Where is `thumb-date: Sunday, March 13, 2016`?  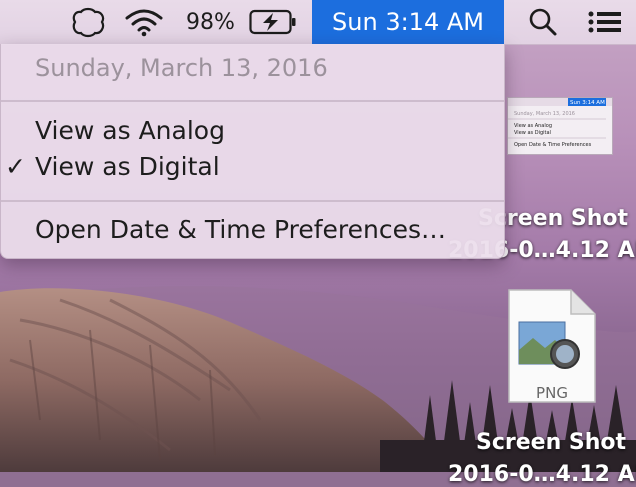 thumb-date: Sunday, March 13, 2016 is located at coordinates (544, 114).